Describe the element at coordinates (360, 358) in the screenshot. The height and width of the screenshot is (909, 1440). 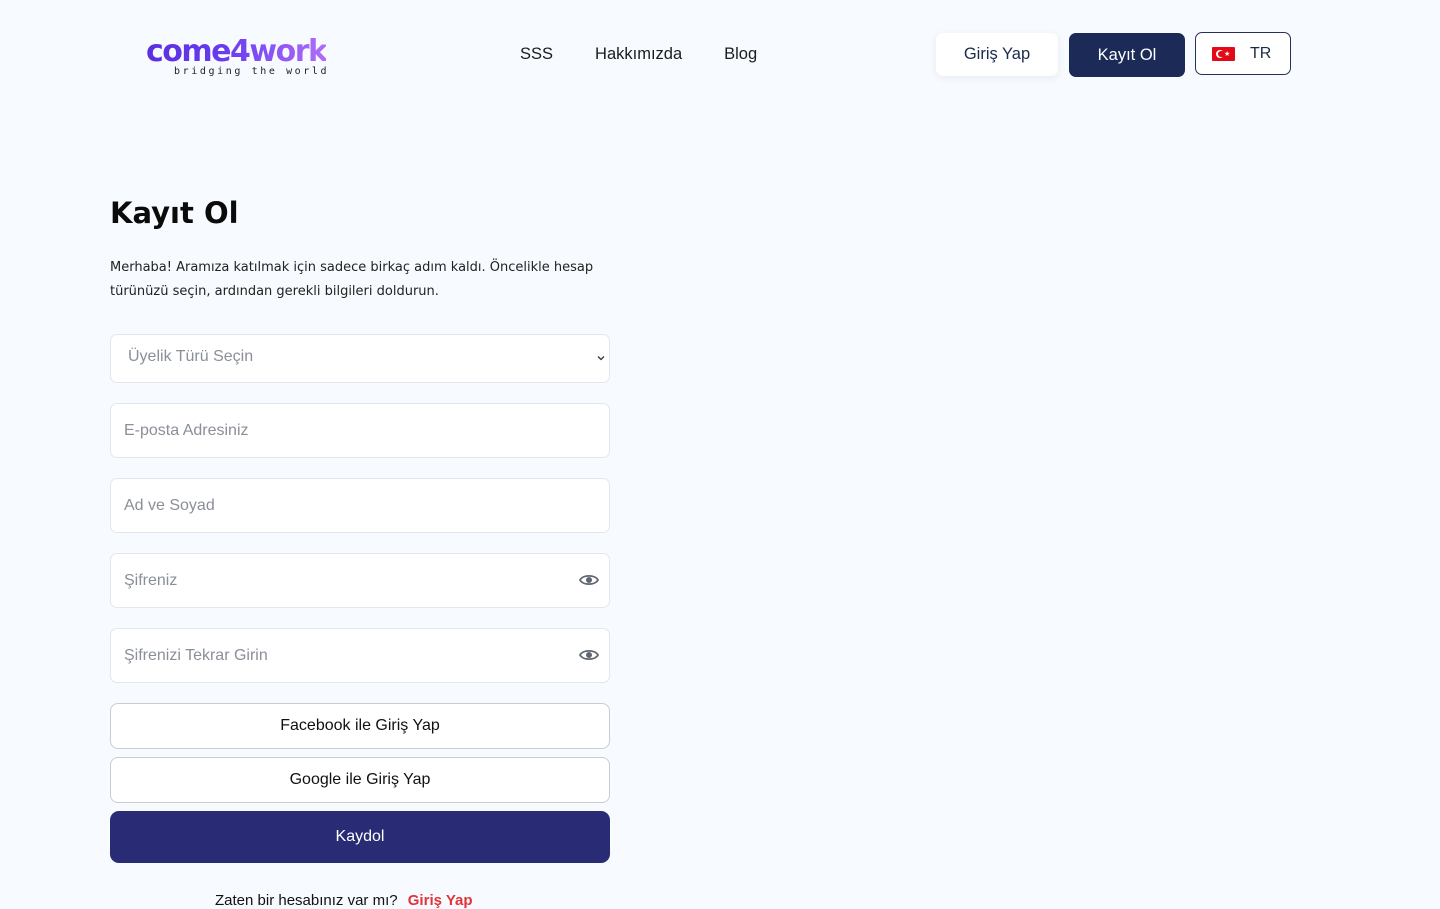
I see `membership-type-select: Üyelik Türü Seçin` at that location.